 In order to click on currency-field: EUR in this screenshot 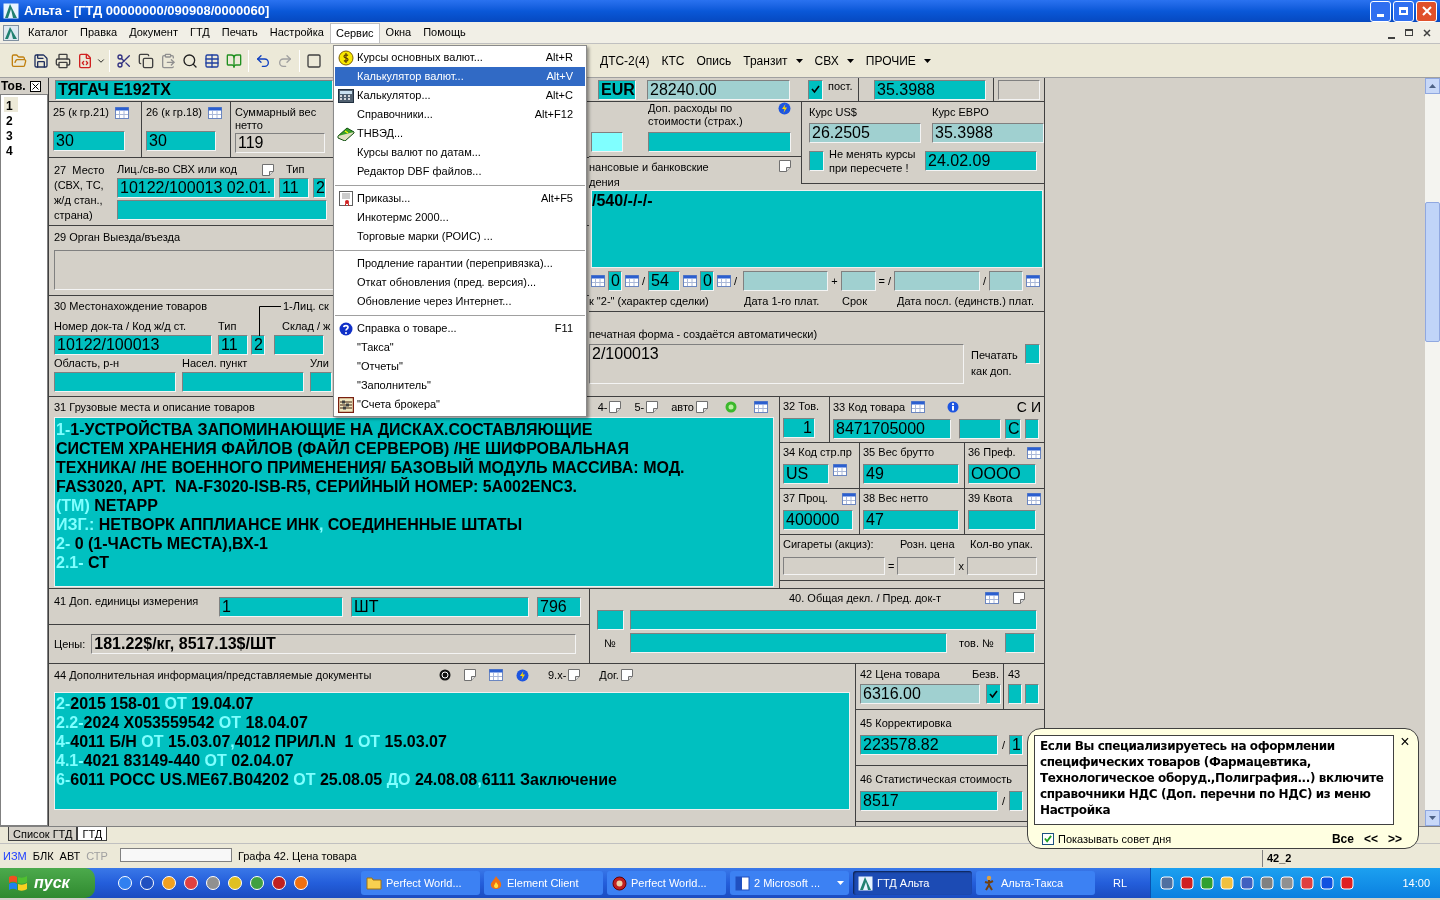, I will do `click(617, 89)`.